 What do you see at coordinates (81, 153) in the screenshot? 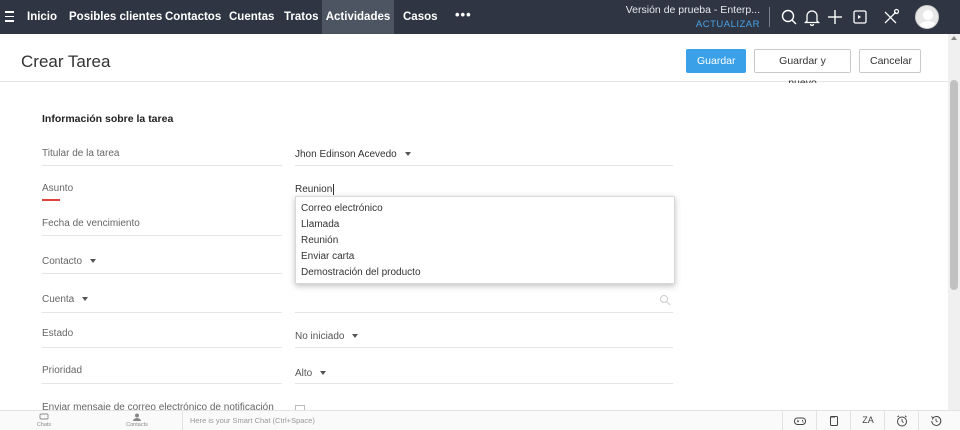
I see `owner-label: Titular de la tarea` at bounding box center [81, 153].